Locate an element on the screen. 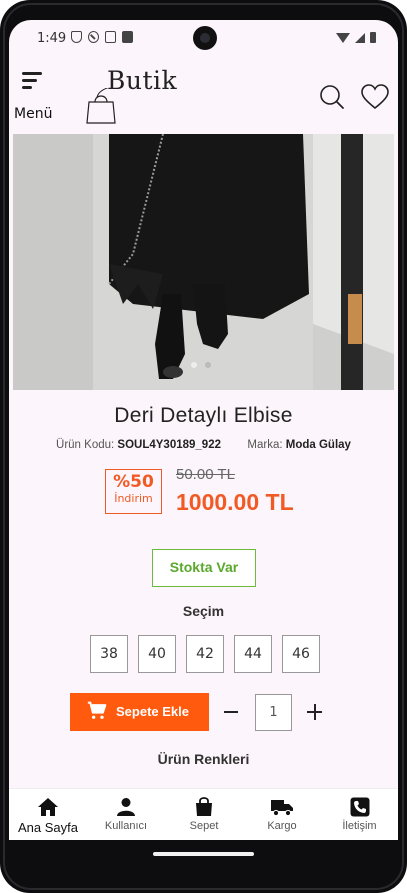 The width and height of the screenshot is (407, 893). home-icon is located at coordinates (48, 807).